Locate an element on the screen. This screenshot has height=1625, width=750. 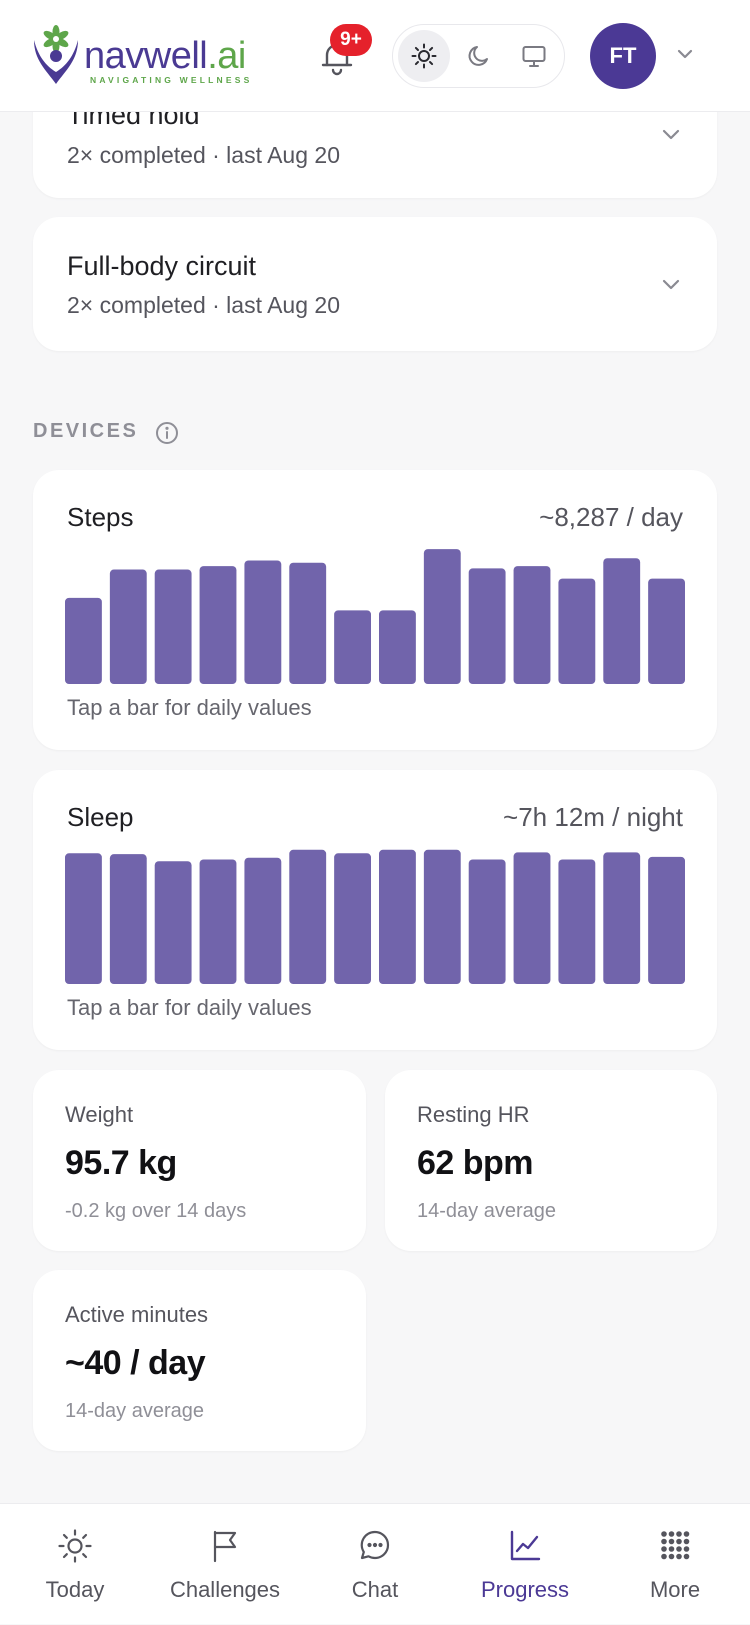
brand-wordmark: navwell.ai is located at coordinates (165, 56).